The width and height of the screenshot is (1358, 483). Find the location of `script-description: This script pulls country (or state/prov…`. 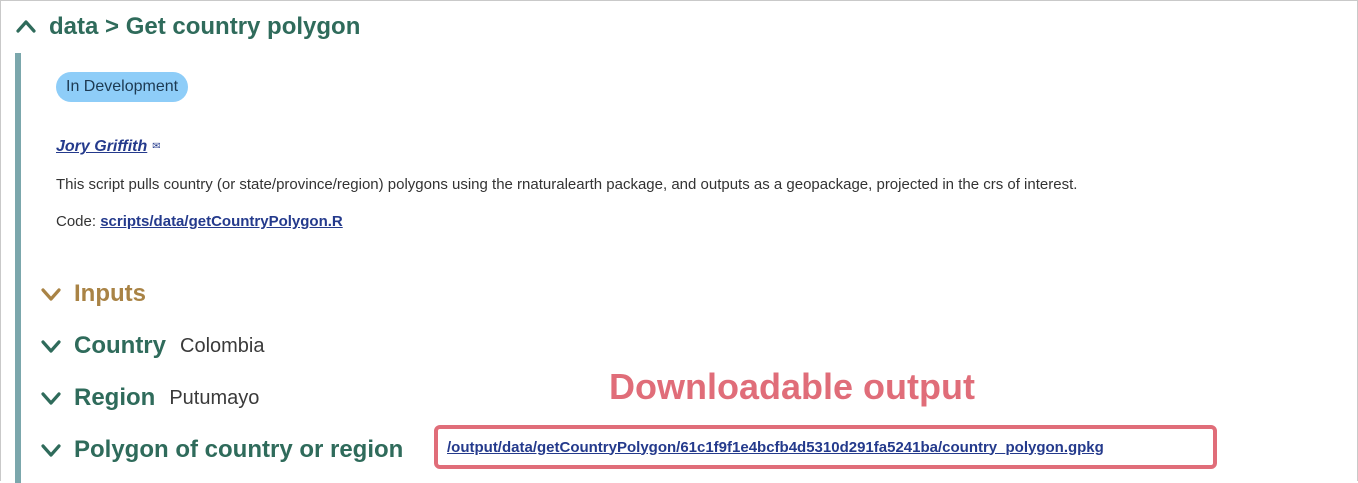

script-description: This script pulls country (or state/prov… is located at coordinates (567, 184).